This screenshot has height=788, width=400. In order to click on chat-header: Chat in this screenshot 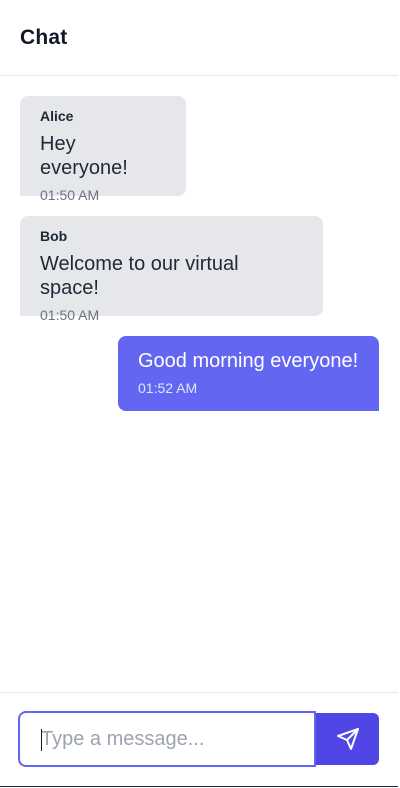, I will do `click(199, 38)`.